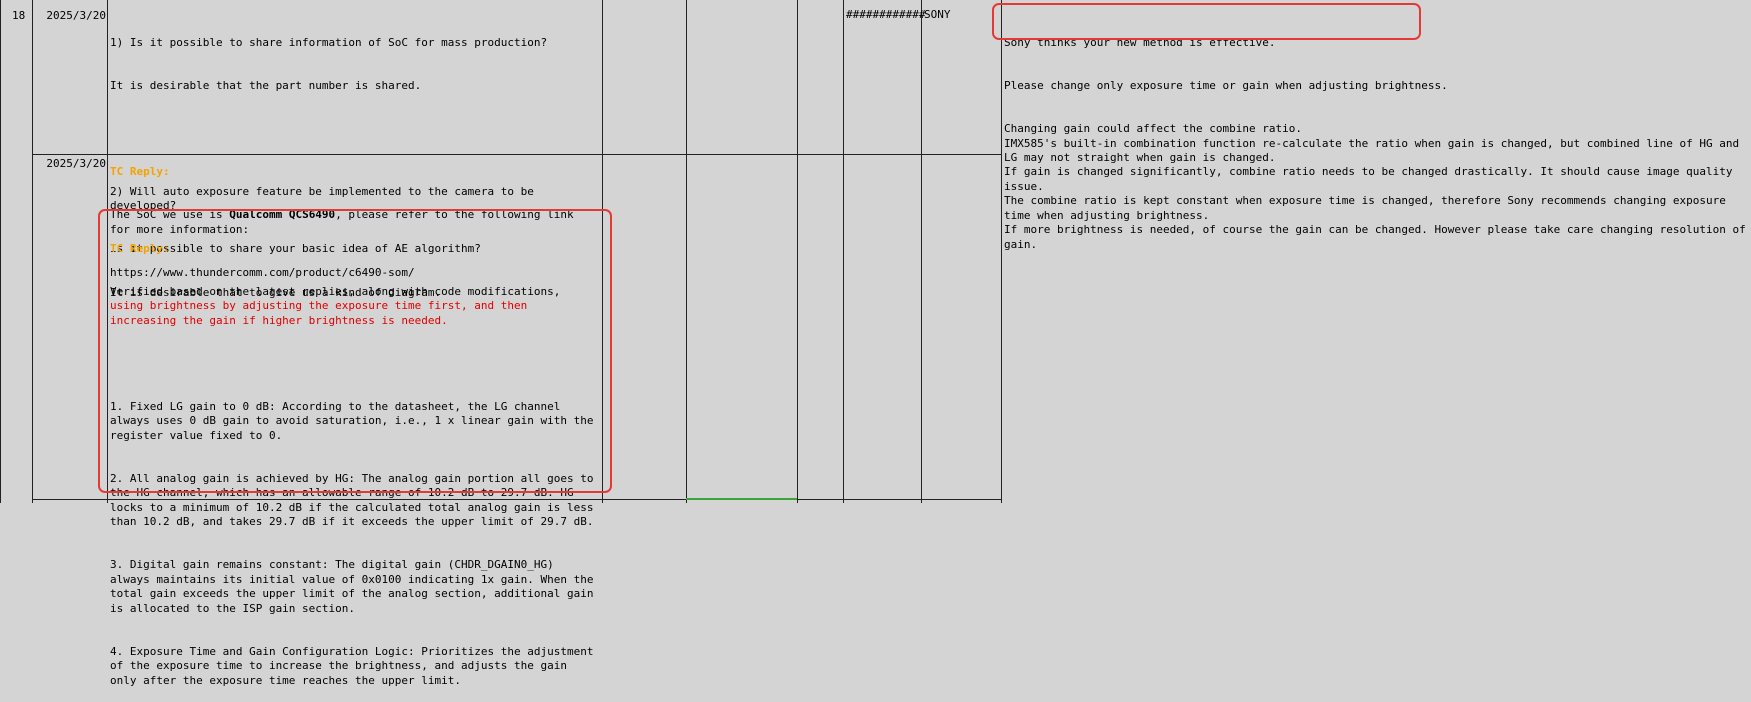 Image resolution: width=1751 pixels, height=702 pixels. What do you see at coordinates (886, 14) in the screenshot?
I see `hash-cell: ############` at bounding box center [886, 14].